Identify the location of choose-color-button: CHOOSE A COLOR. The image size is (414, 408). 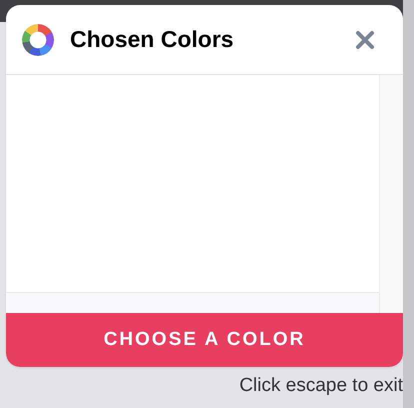
(204, 340).